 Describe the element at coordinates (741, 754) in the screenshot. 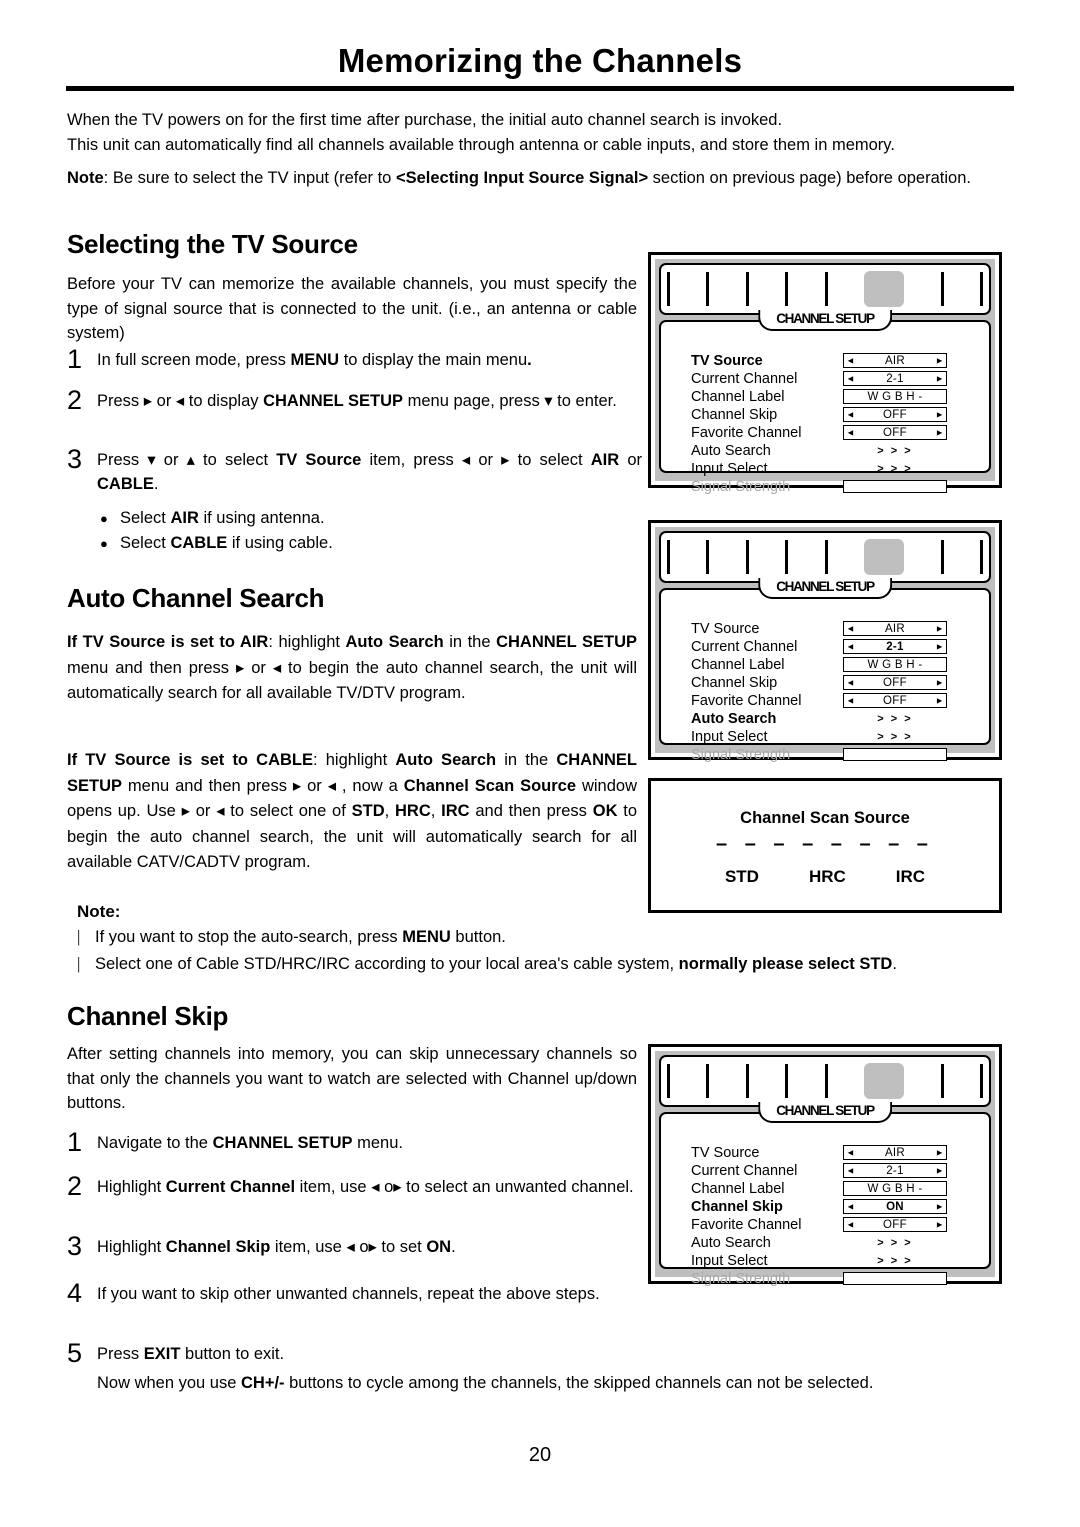

I see `osd-row-label: Signal Strength` at that location.